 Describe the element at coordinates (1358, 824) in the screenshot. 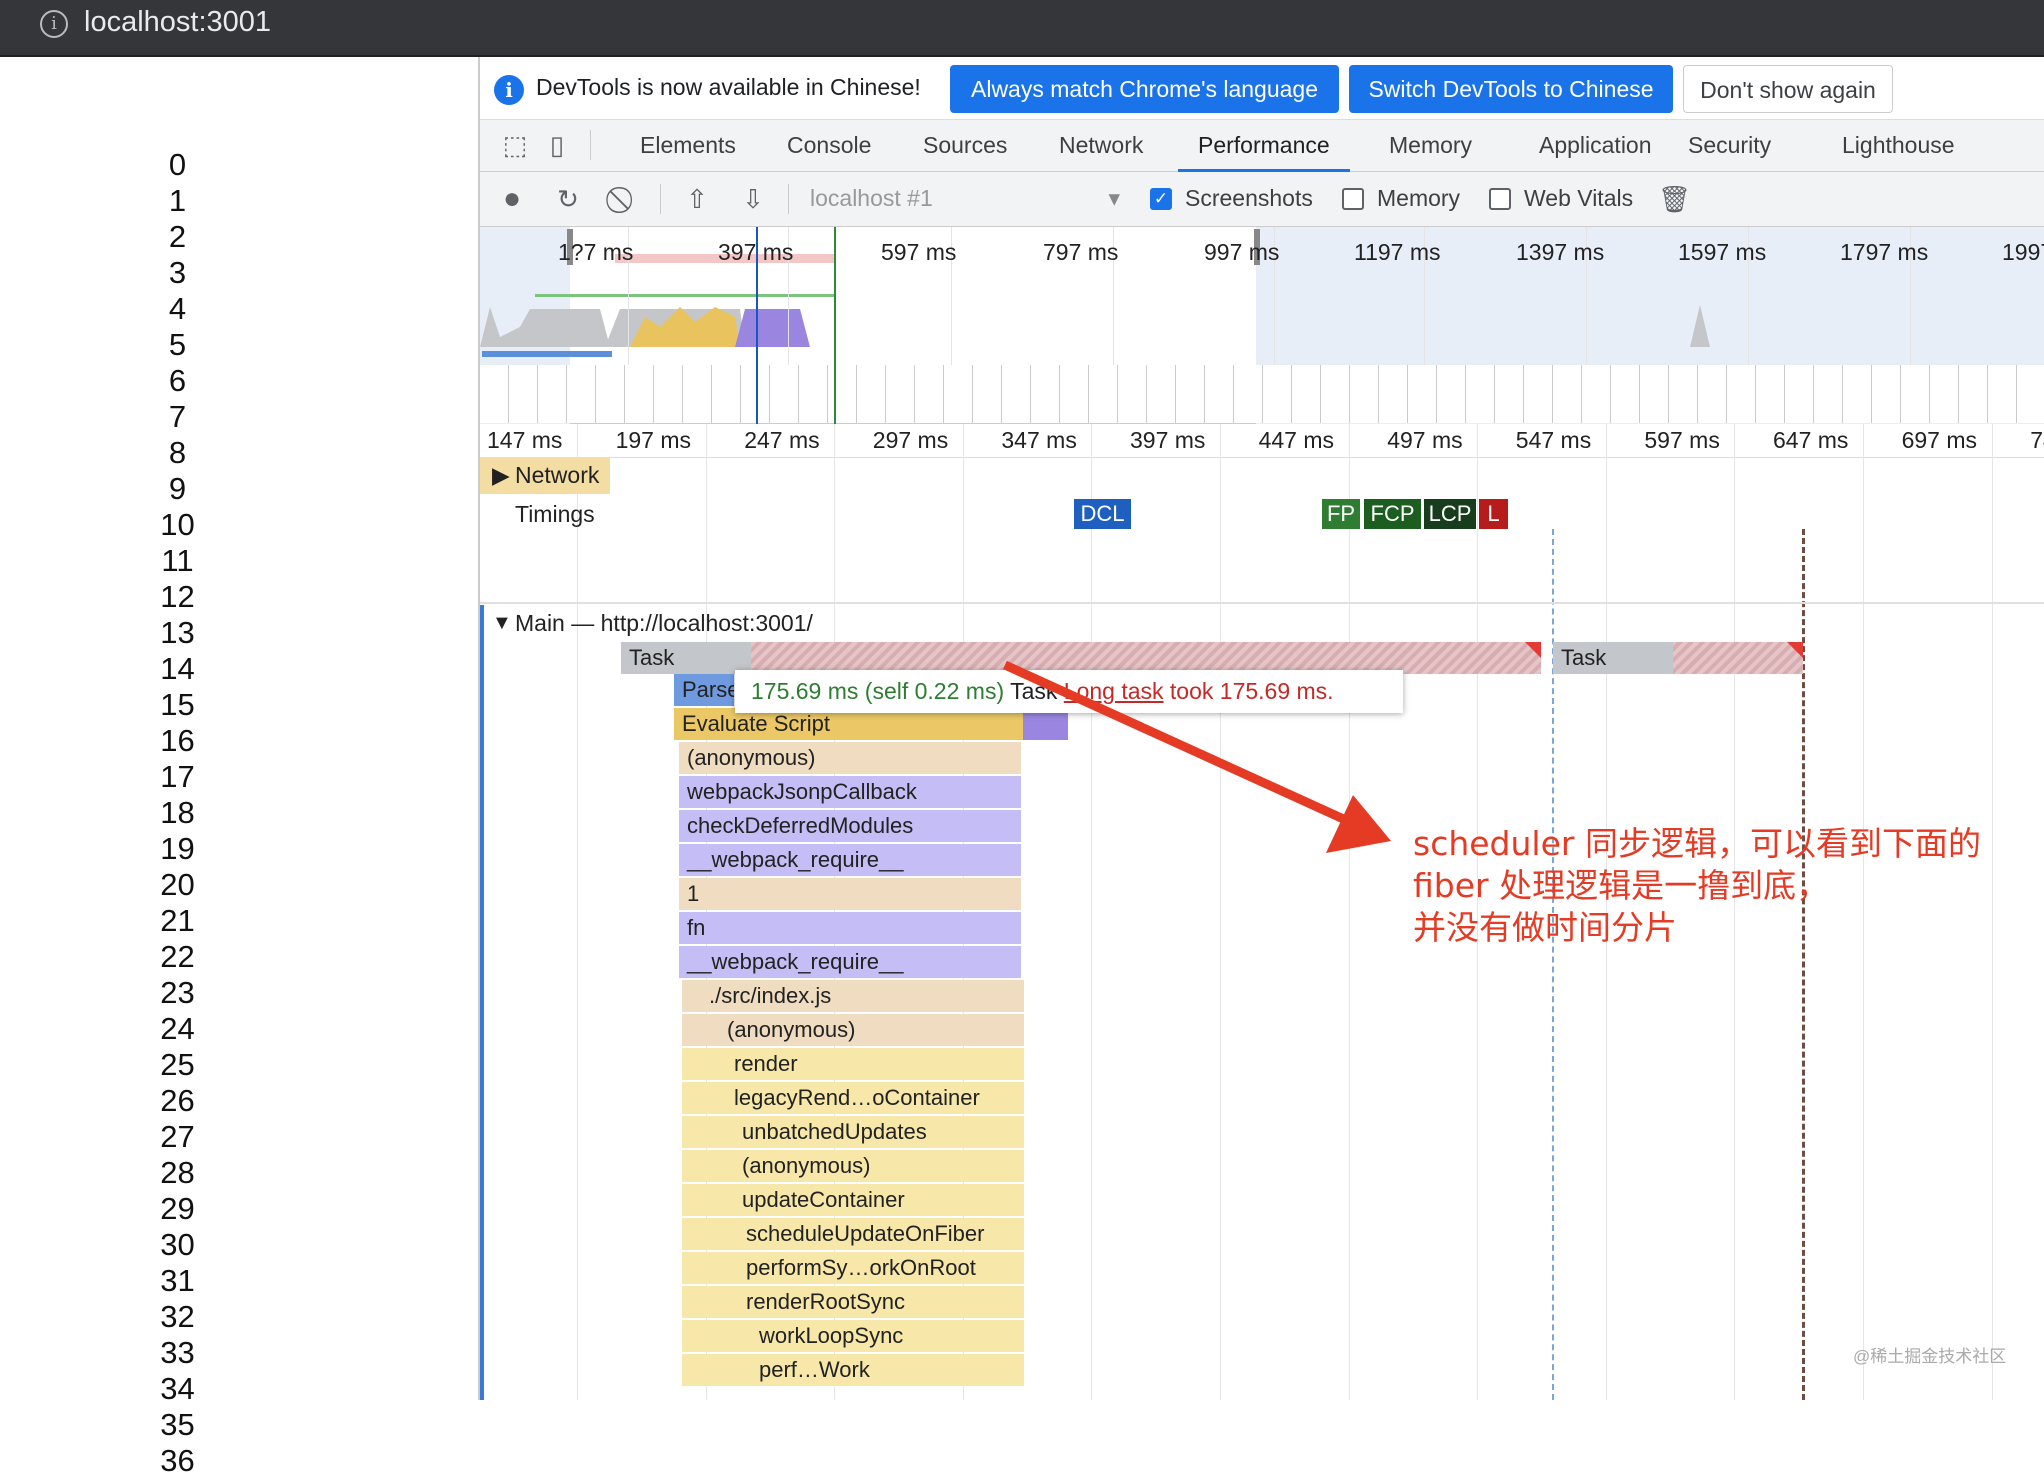

I see `arrow-head` at that location.